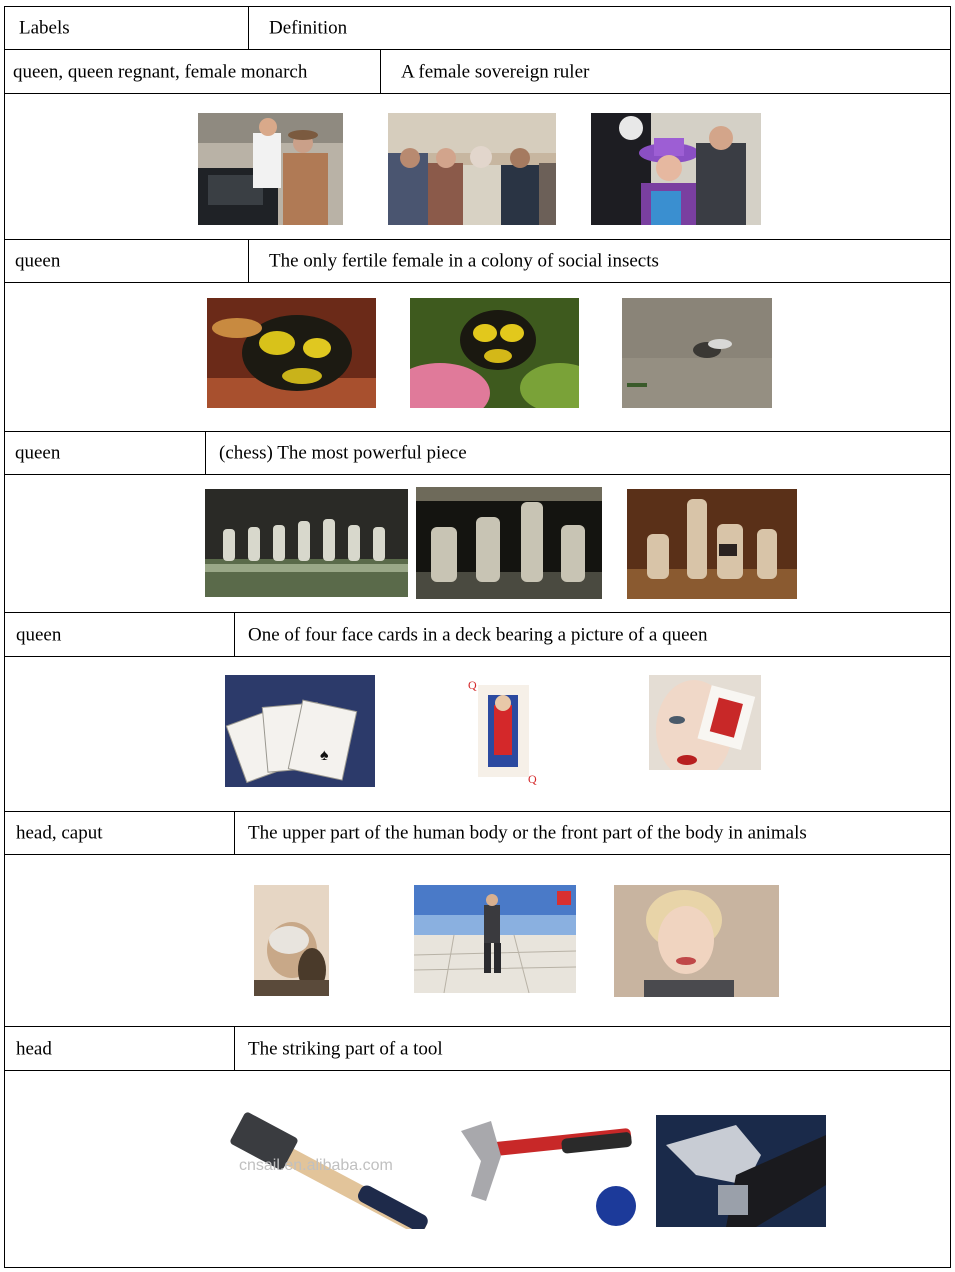 The image size is (955, 1272). What do you see at coordinates (59, 833) in the screenshot?
I see `sense-labels: head, caput` at bounding box center [59, 833].